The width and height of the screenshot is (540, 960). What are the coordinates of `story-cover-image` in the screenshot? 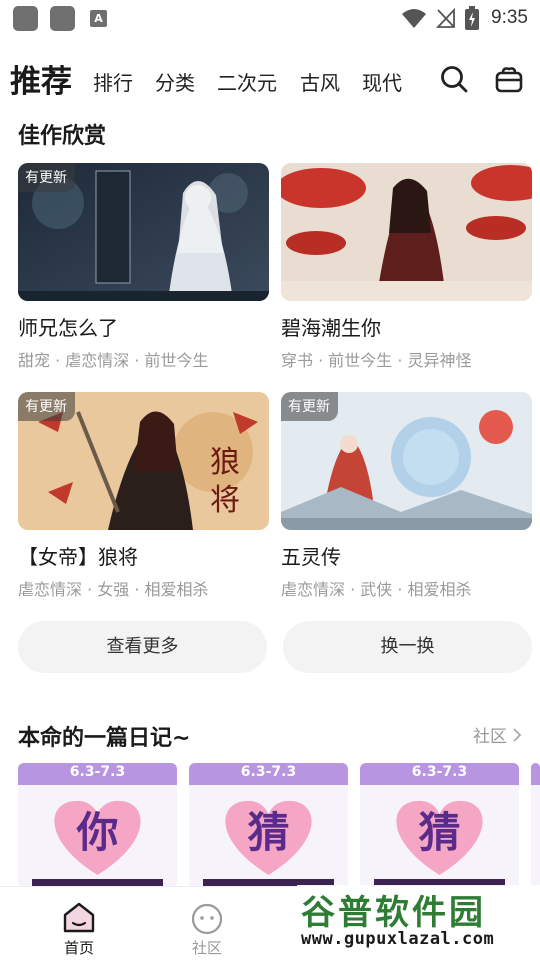 It's located at (406, 232).